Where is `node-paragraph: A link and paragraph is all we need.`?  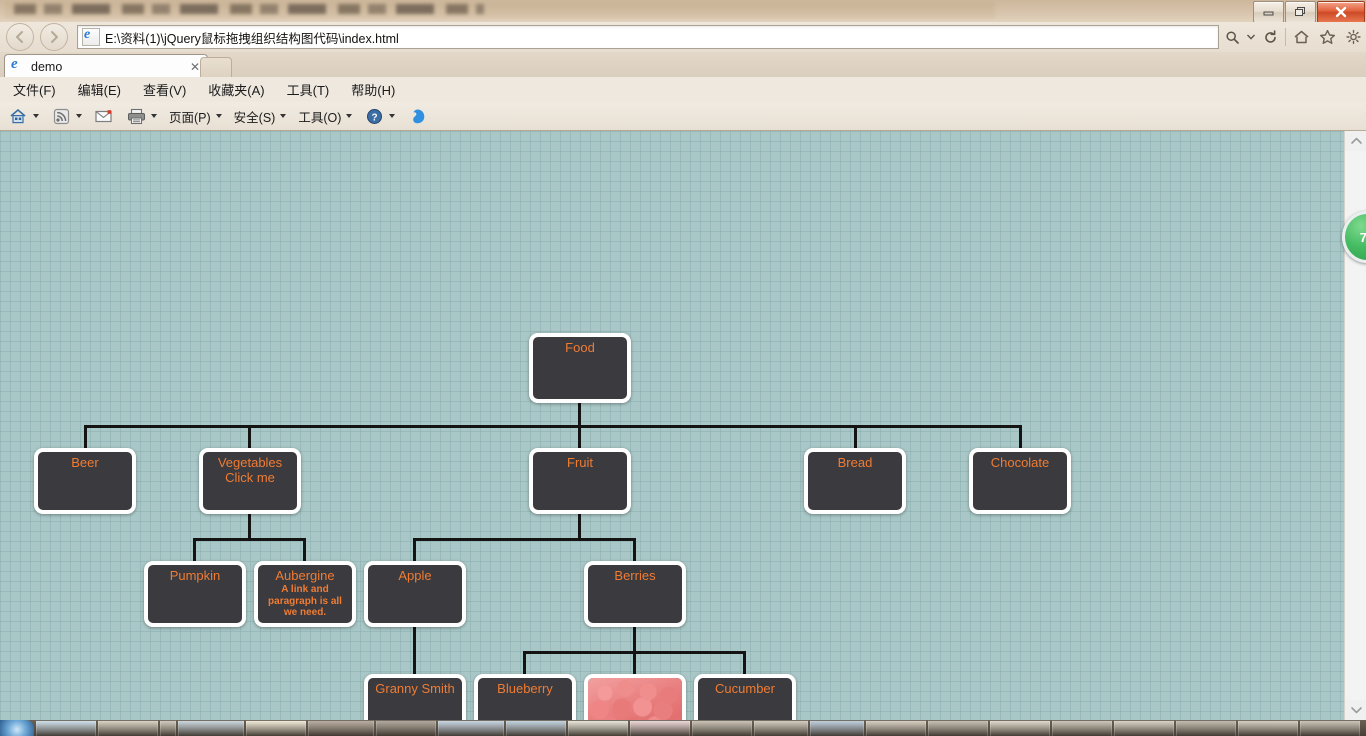 node-paragraph: A link and paragraph is all we need. is located at coordinates (305, 601).